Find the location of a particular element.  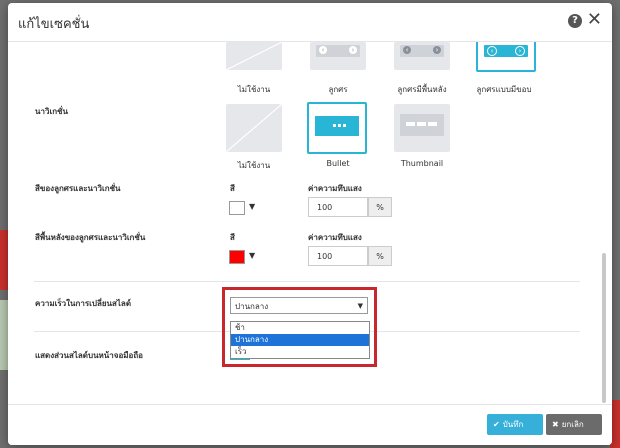

arrow-option-arrows: ‹ › is located at coordinates (338, 56).